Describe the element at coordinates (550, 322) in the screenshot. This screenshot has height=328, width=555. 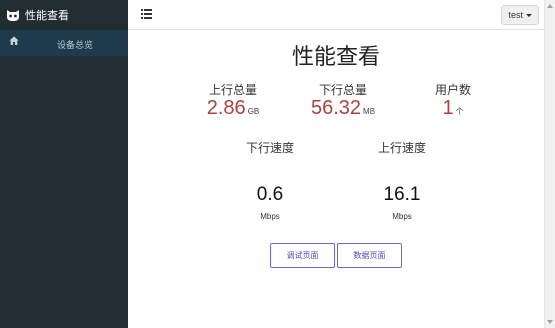
I see `scroll-down-arrow-icon` at that location.